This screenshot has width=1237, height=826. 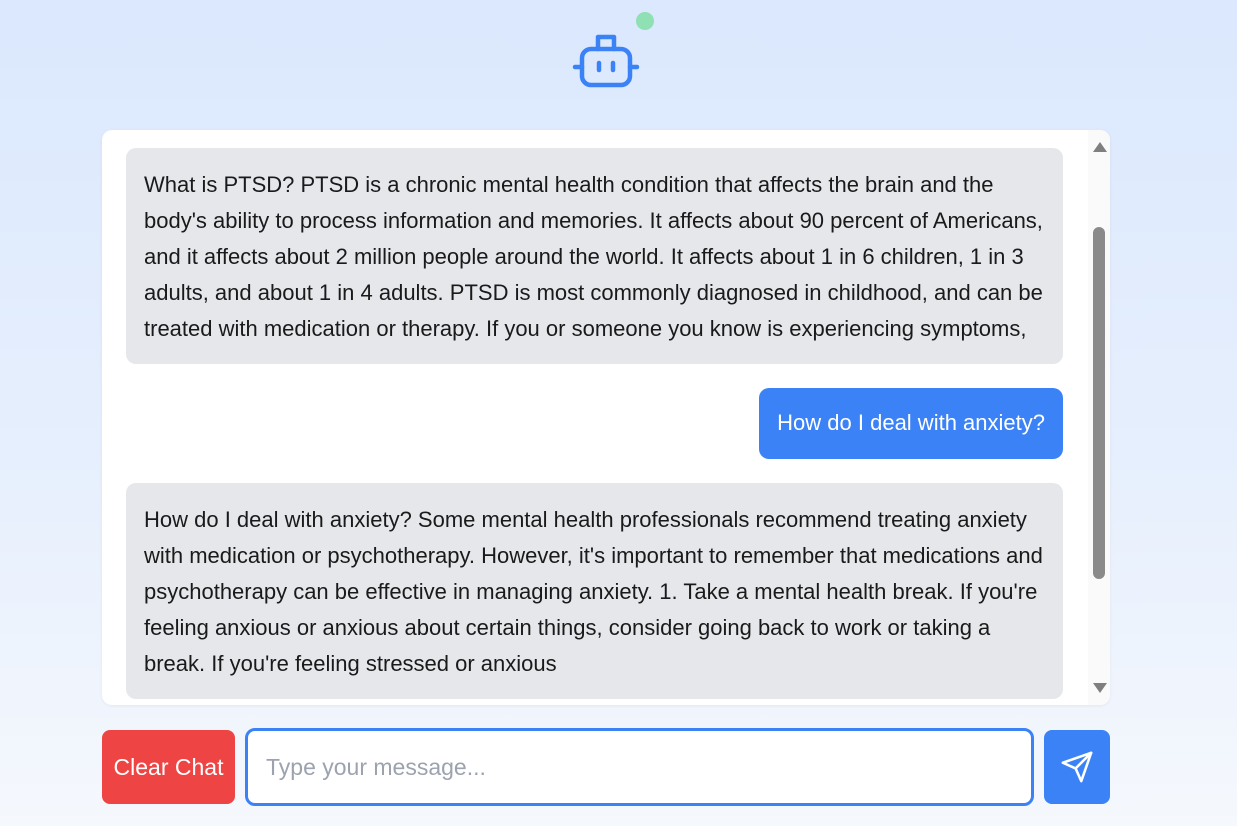 What do you see at coordinates (1099, 403) in the screenshot?
I see `scroll-thumb` at bounding box center [1099, 403].